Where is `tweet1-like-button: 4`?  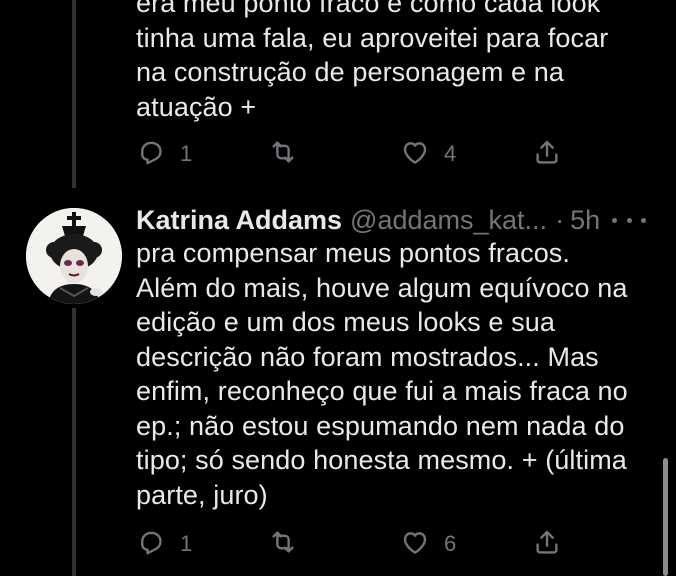
tweet1-like-button: 4 is located at coordinates (428, 154).